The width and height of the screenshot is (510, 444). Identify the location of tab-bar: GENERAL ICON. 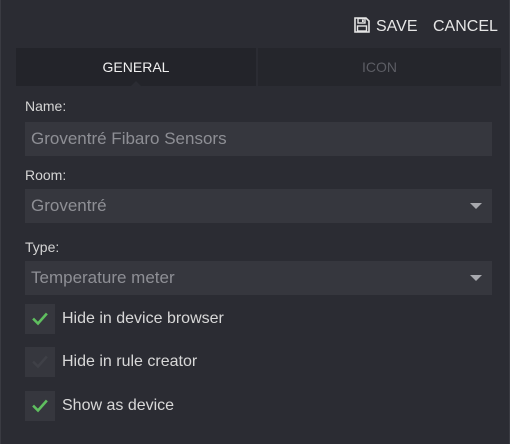
(258, 67).